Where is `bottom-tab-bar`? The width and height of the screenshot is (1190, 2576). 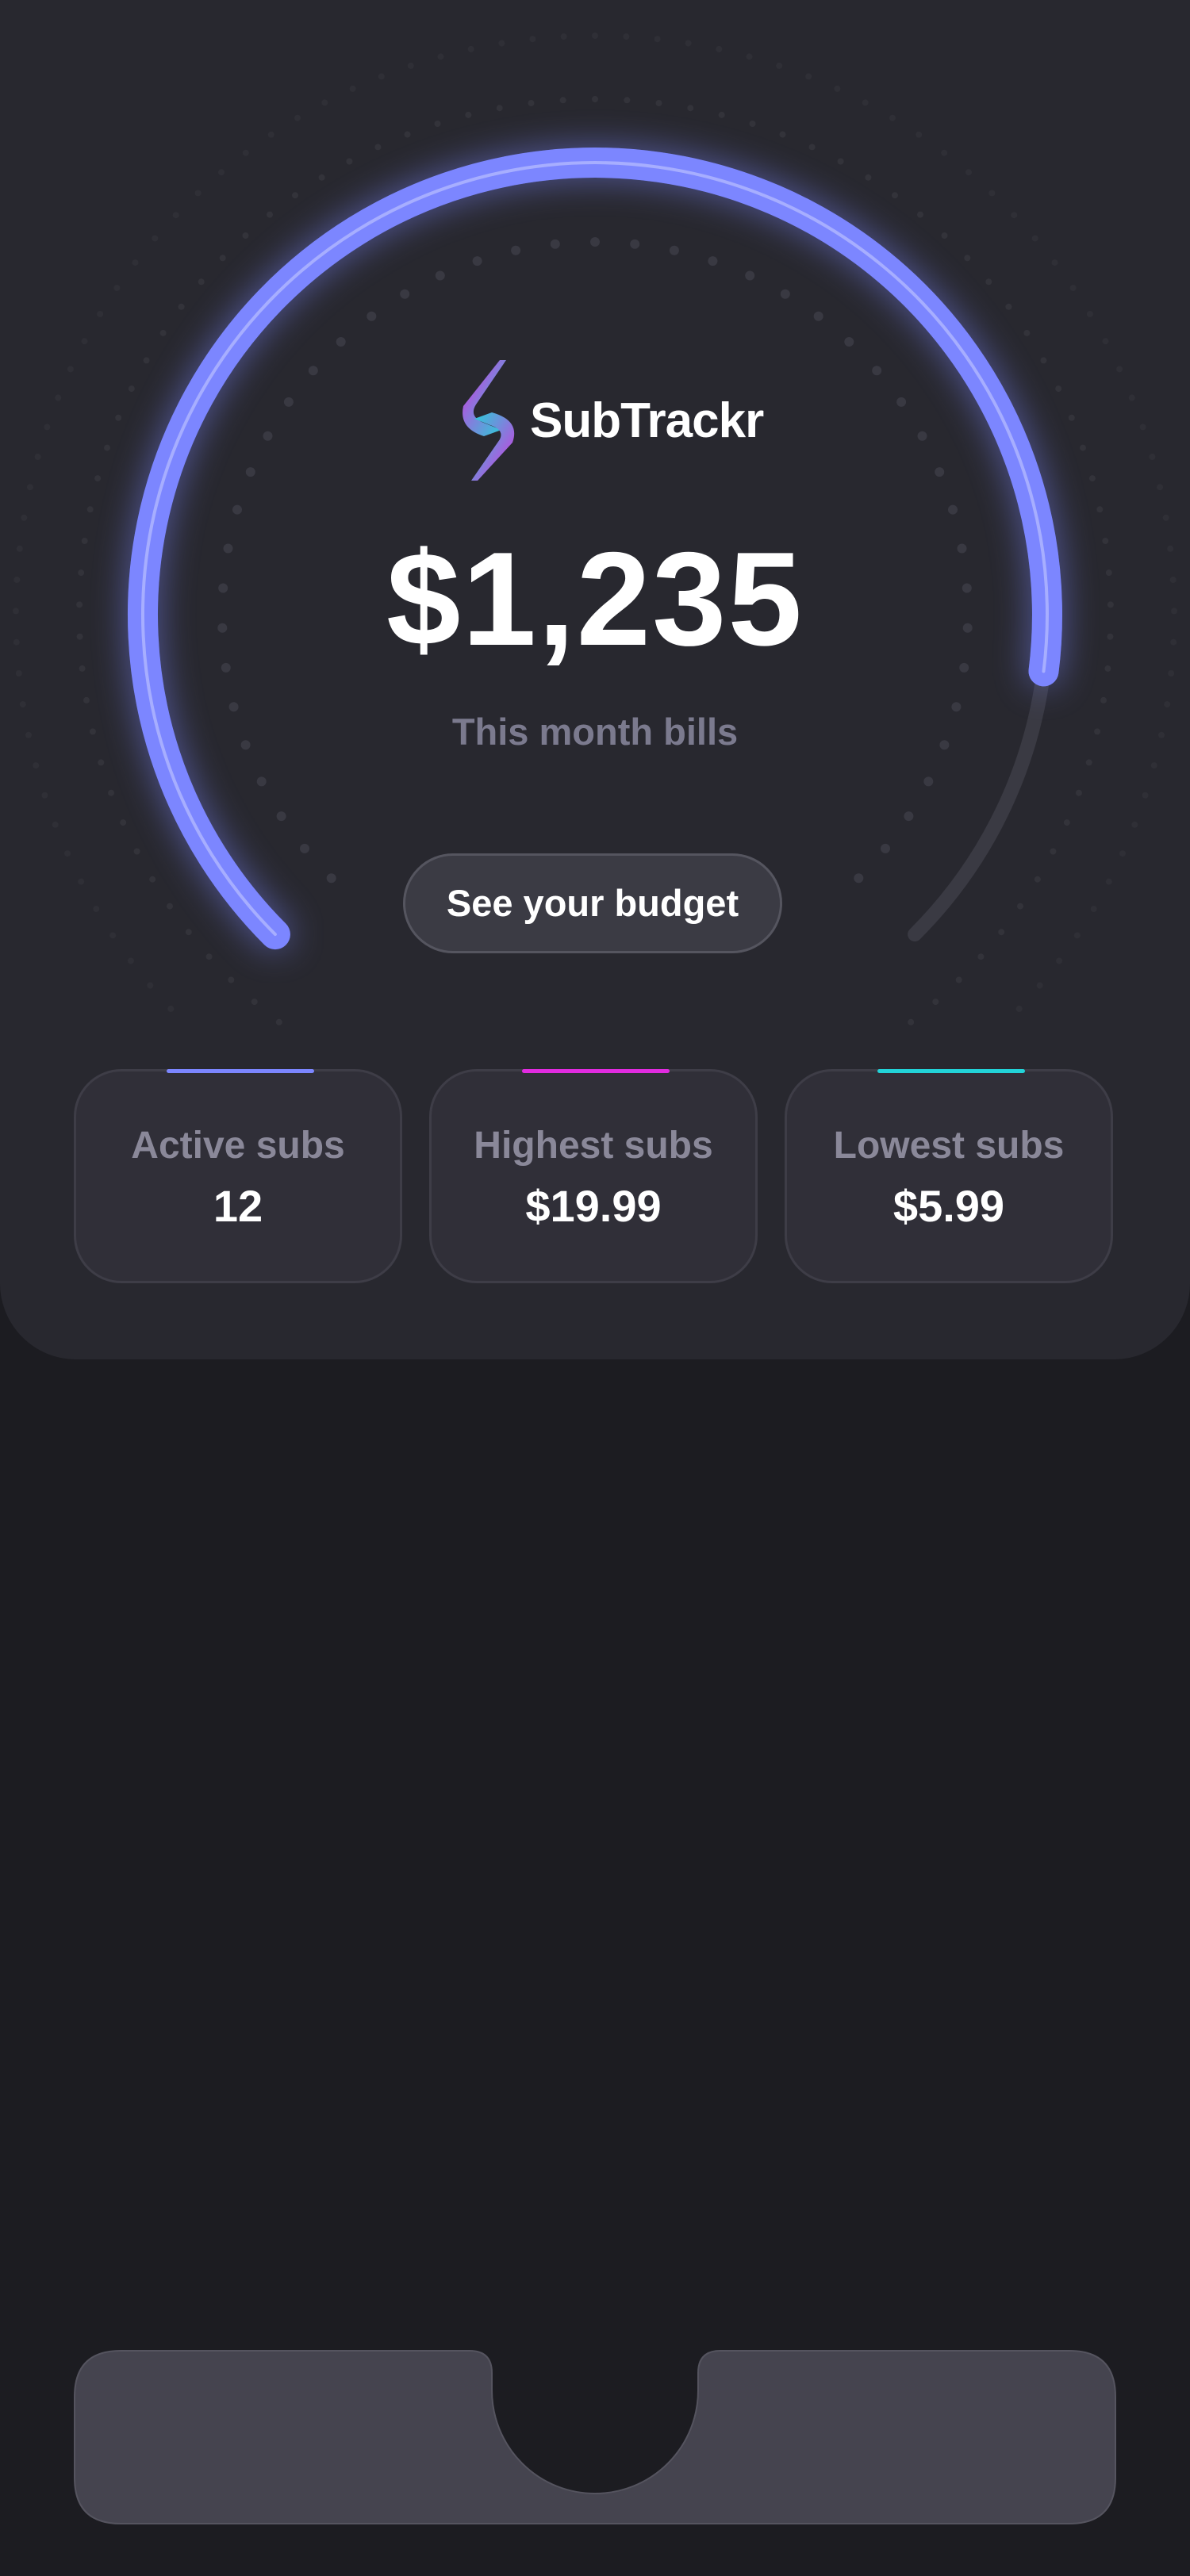
bottom-tab-bar is located at coordinates (595, 2437).